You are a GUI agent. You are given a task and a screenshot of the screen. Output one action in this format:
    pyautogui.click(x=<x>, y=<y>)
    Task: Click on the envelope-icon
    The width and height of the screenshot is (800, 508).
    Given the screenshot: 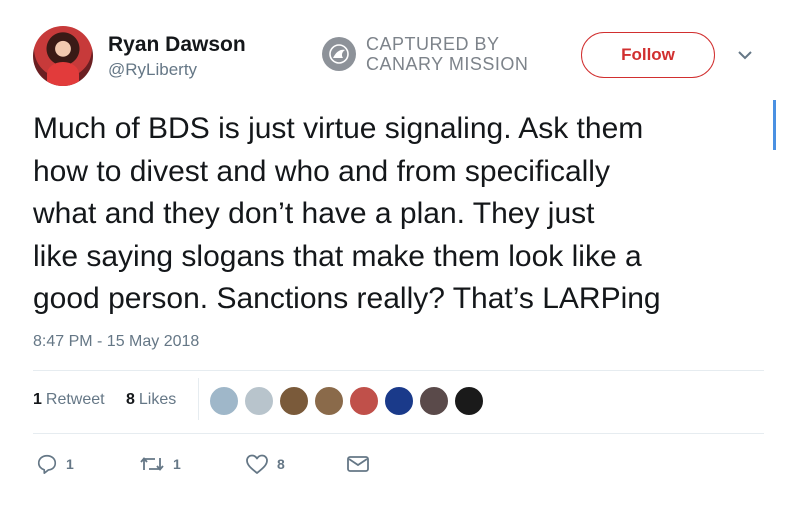 What is the action you would take?
    pyautogui.click(x=358, y=464)
    